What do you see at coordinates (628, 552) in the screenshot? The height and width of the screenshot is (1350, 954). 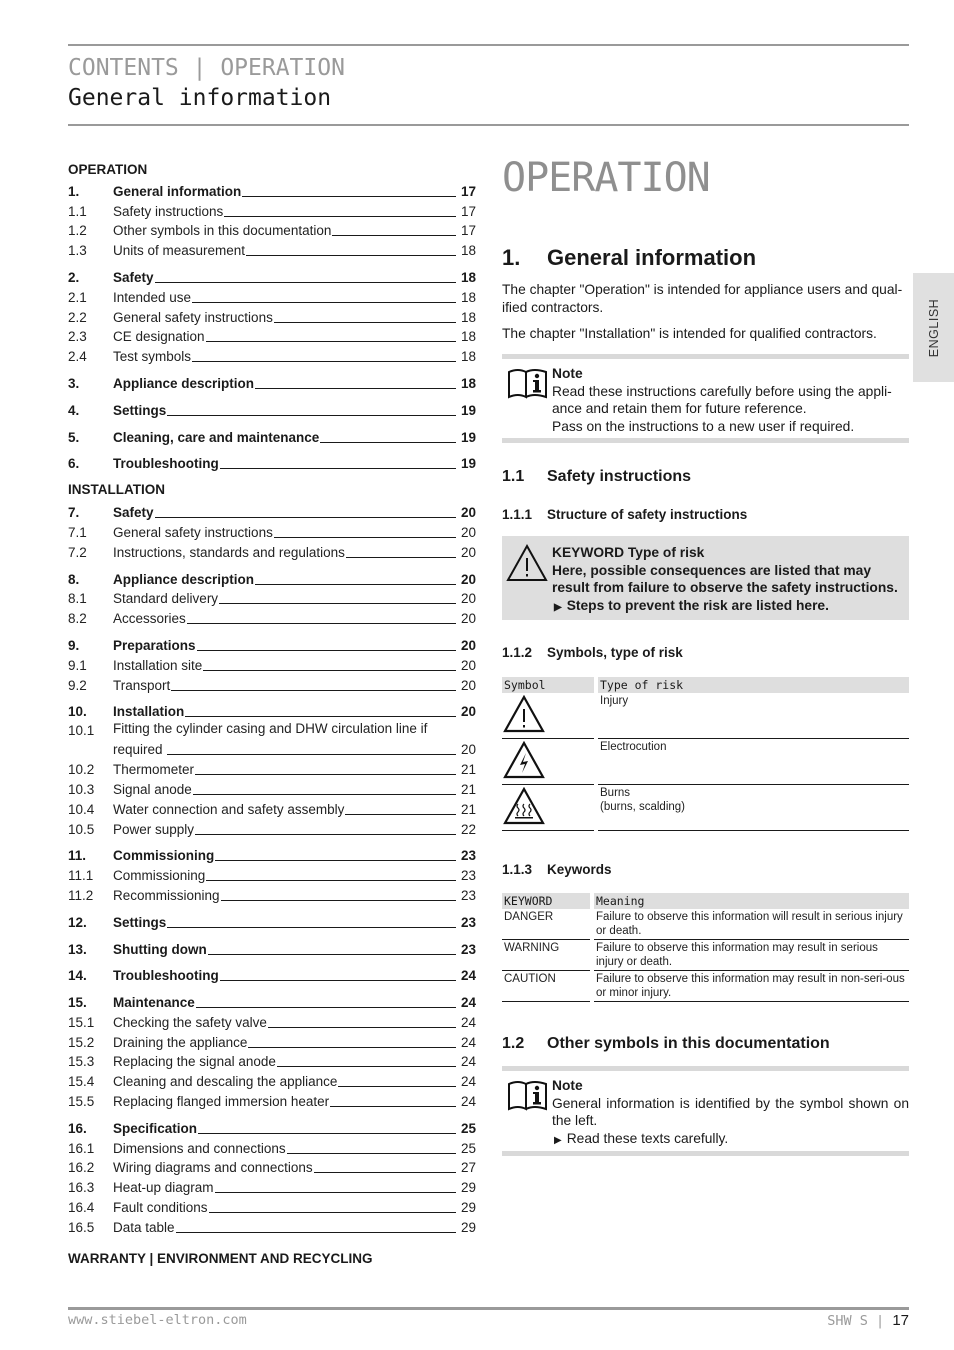 I see `warning-keyword: KEYWORD Type of risk` at bounding box center [628, 552].